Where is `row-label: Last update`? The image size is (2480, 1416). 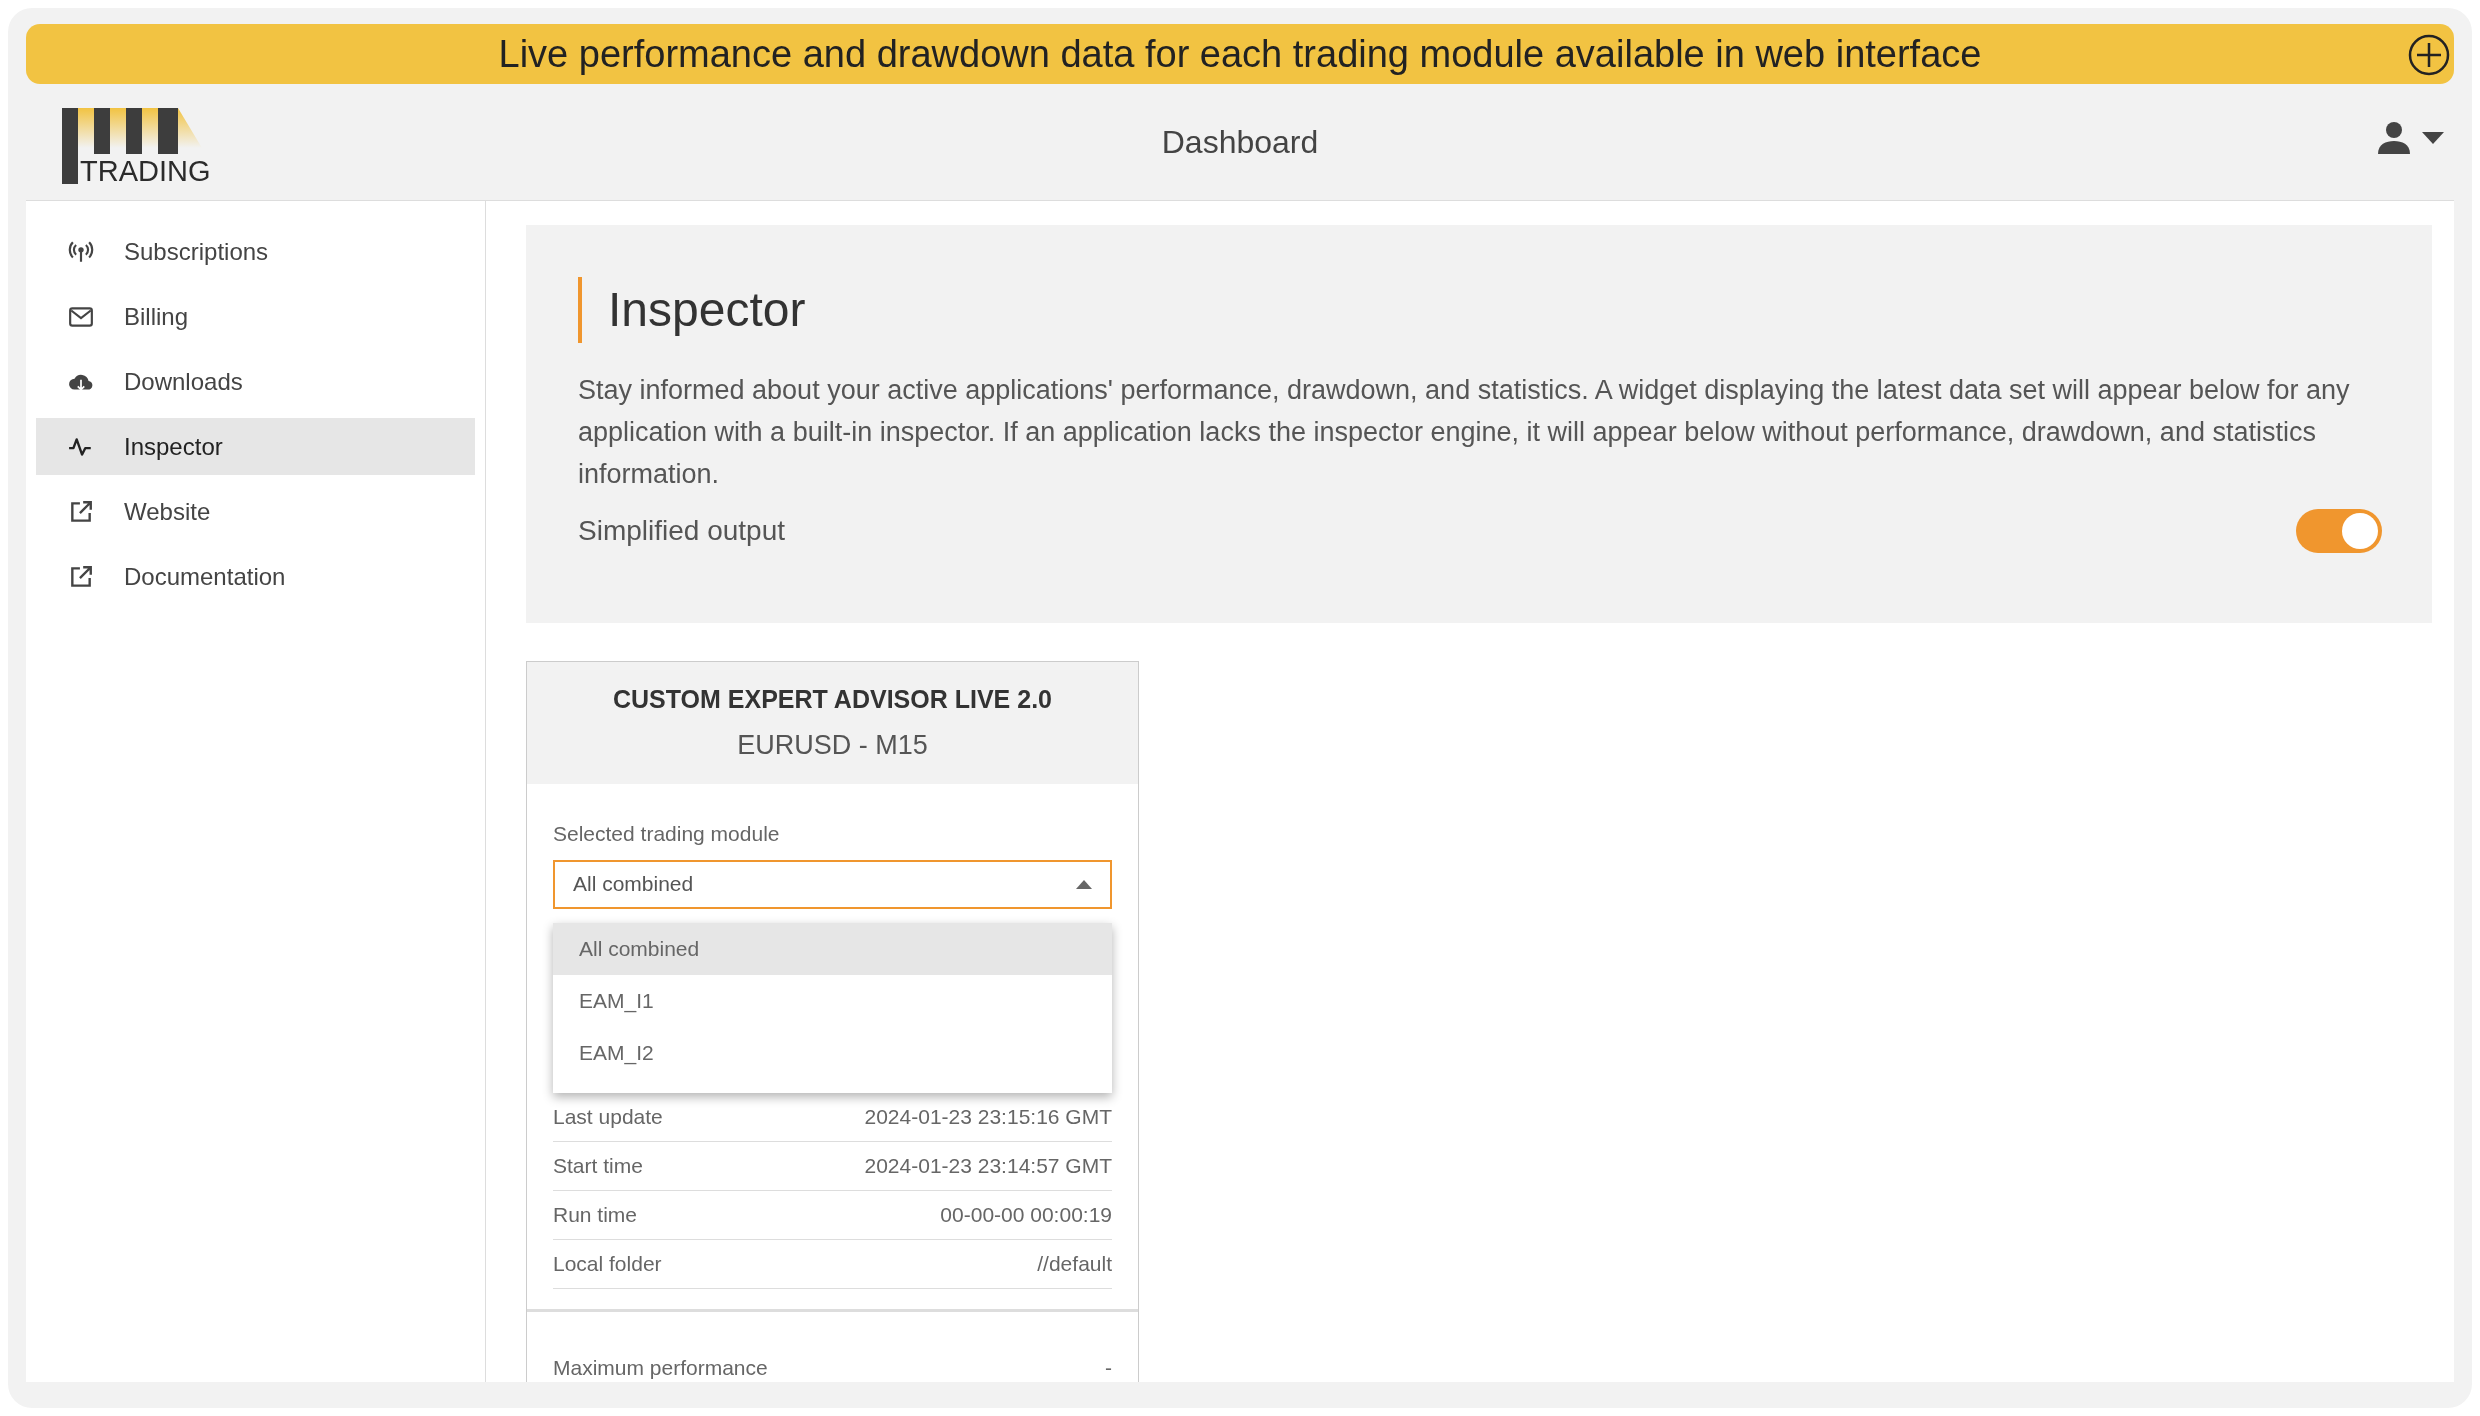 row-label: Last update is located at coordinates (608, 1116).